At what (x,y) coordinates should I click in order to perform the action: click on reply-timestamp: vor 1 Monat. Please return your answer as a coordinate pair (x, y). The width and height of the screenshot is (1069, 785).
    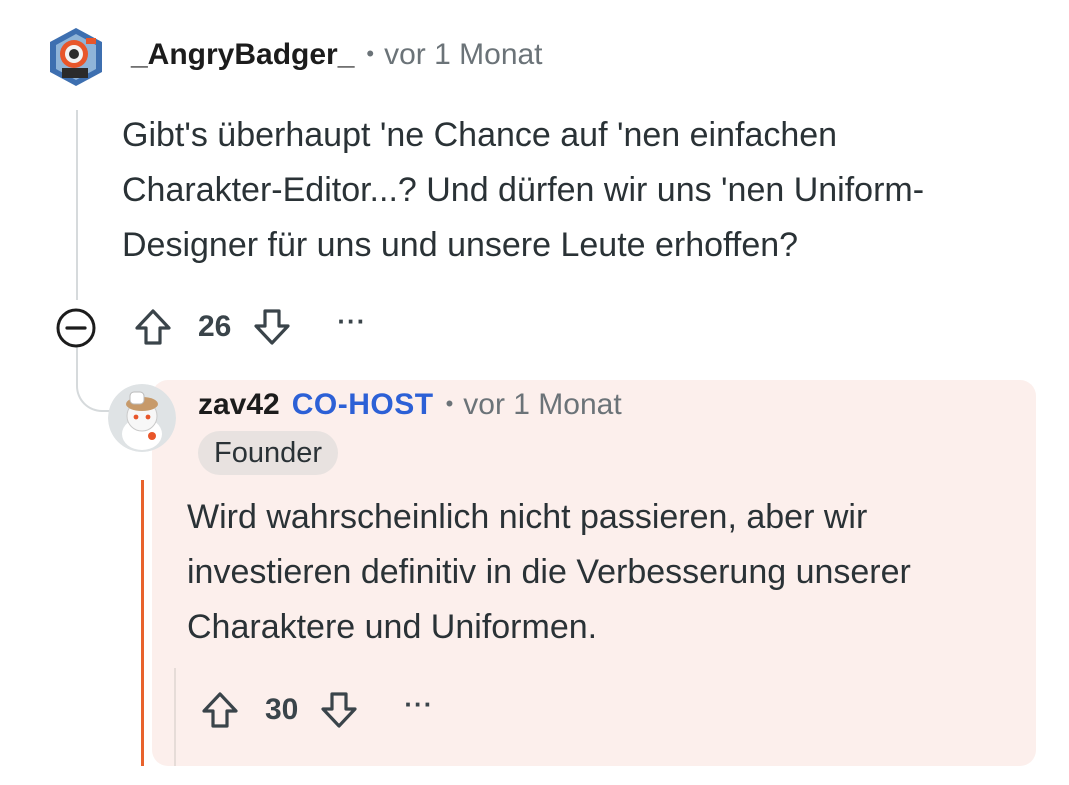
    Looking at the image, I should click on (542, 404).